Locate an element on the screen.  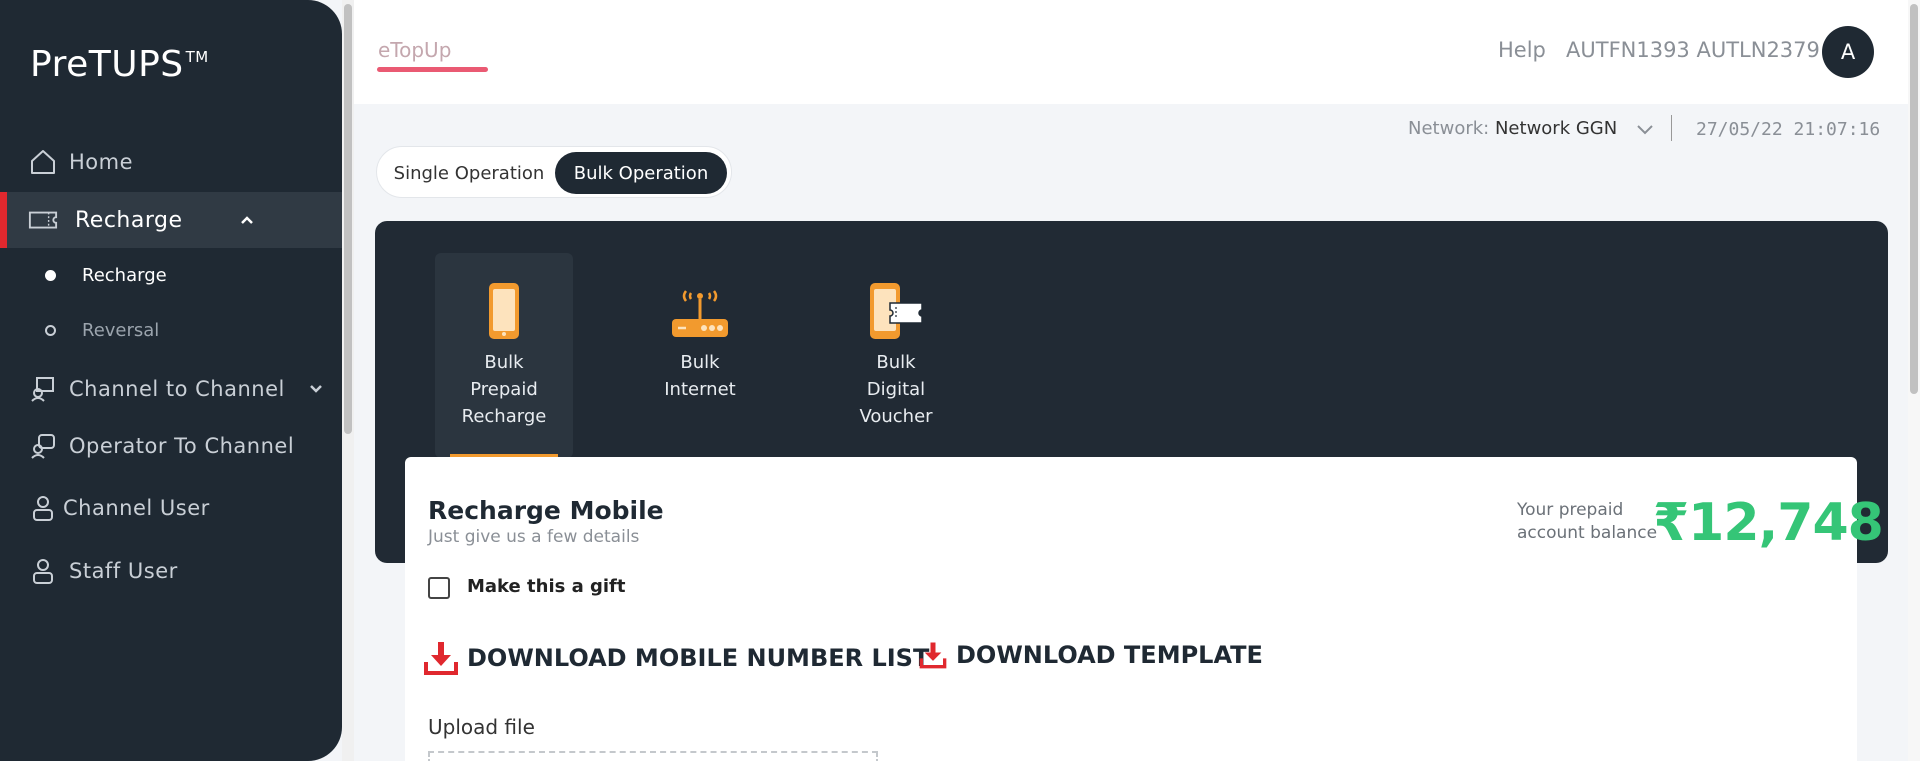
sidebar-item-label: Staff User is located at coordinates (123, 571).